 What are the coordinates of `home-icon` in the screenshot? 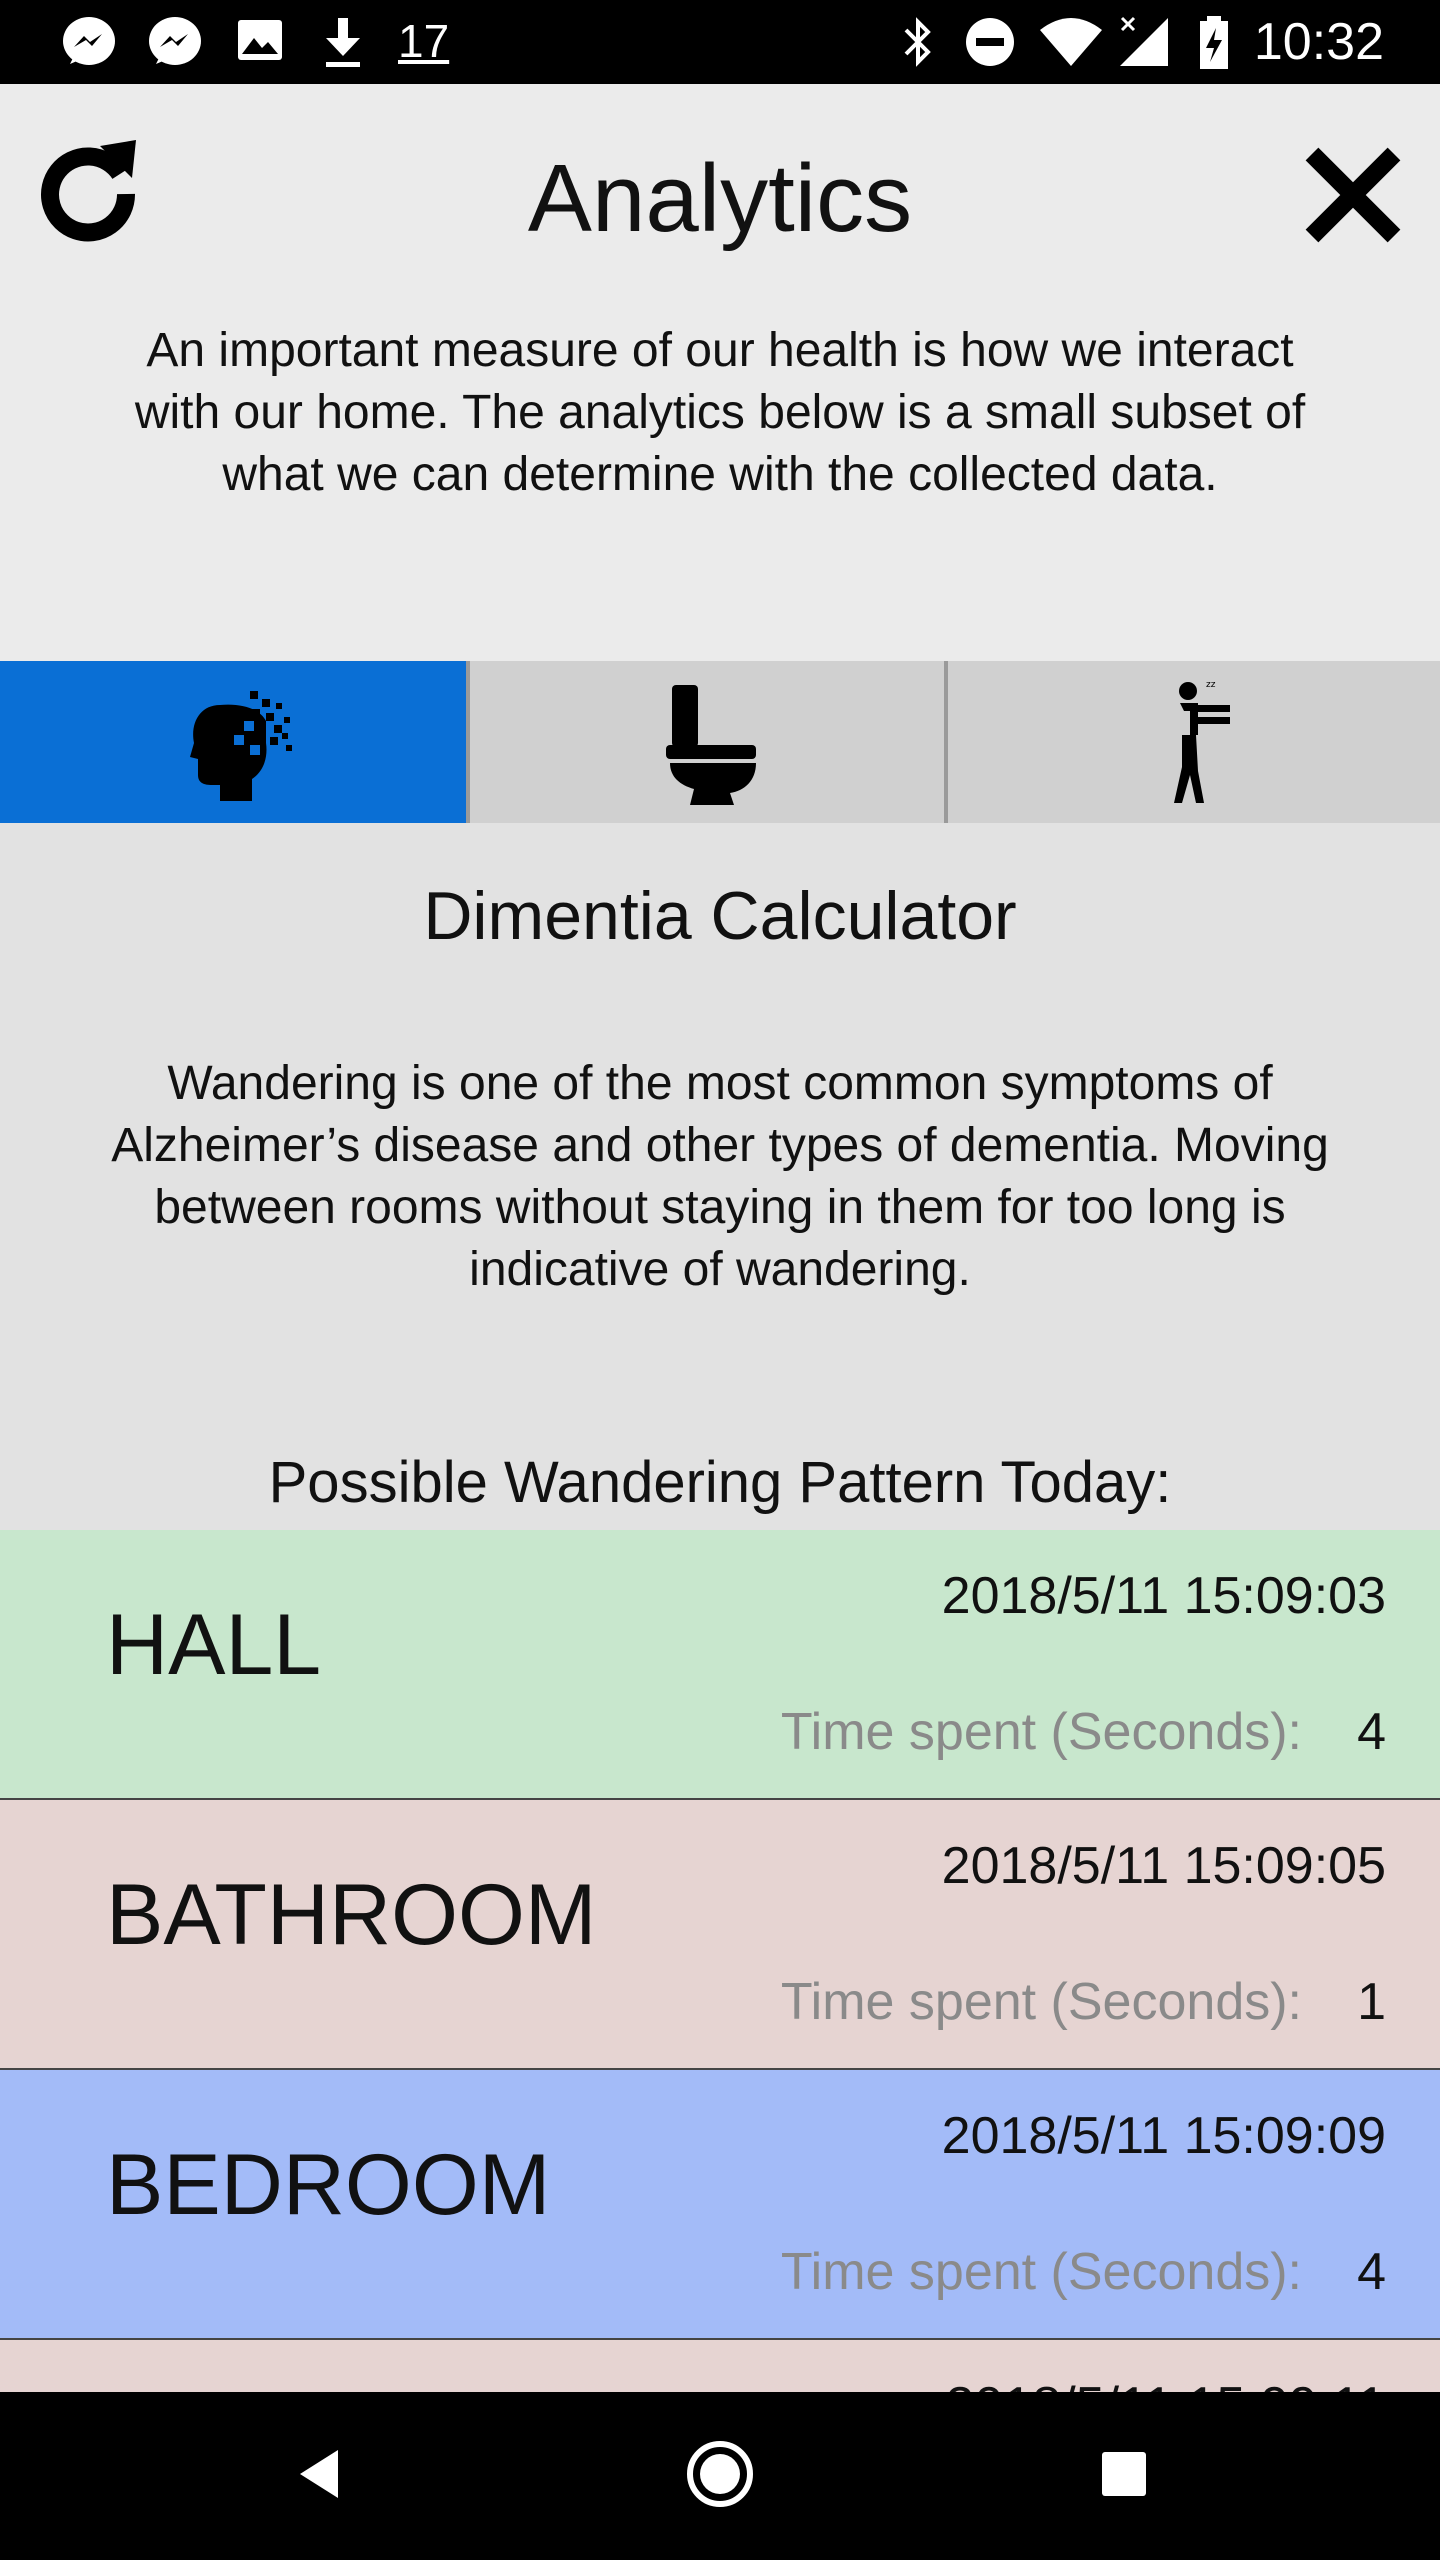 It's located at (720, 2474).